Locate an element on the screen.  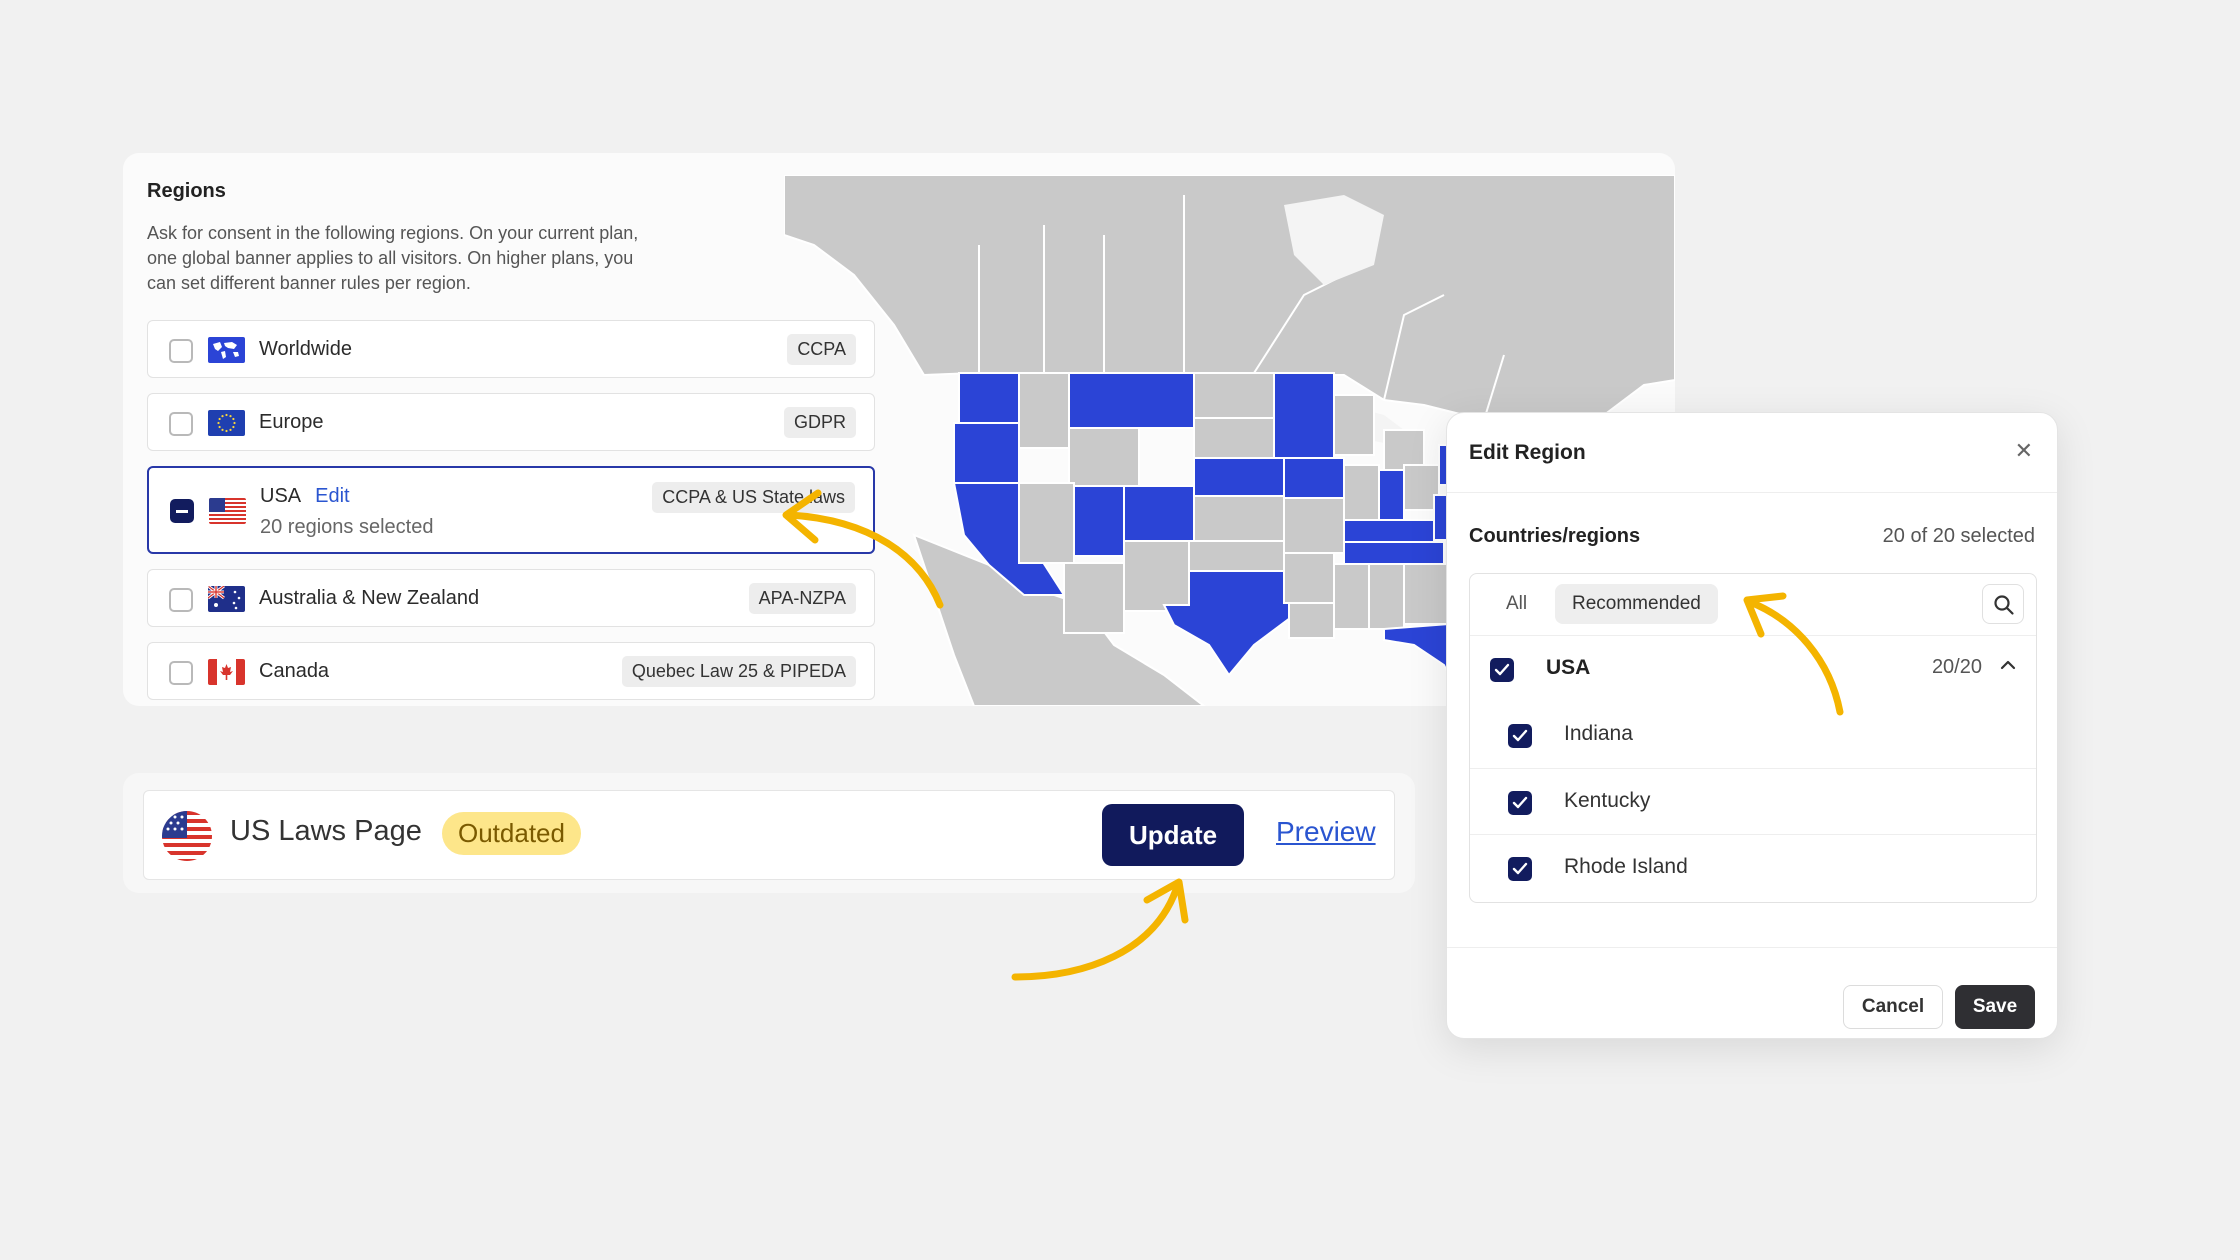
group-checkbox-usa is located at coordinates (1502, 670).